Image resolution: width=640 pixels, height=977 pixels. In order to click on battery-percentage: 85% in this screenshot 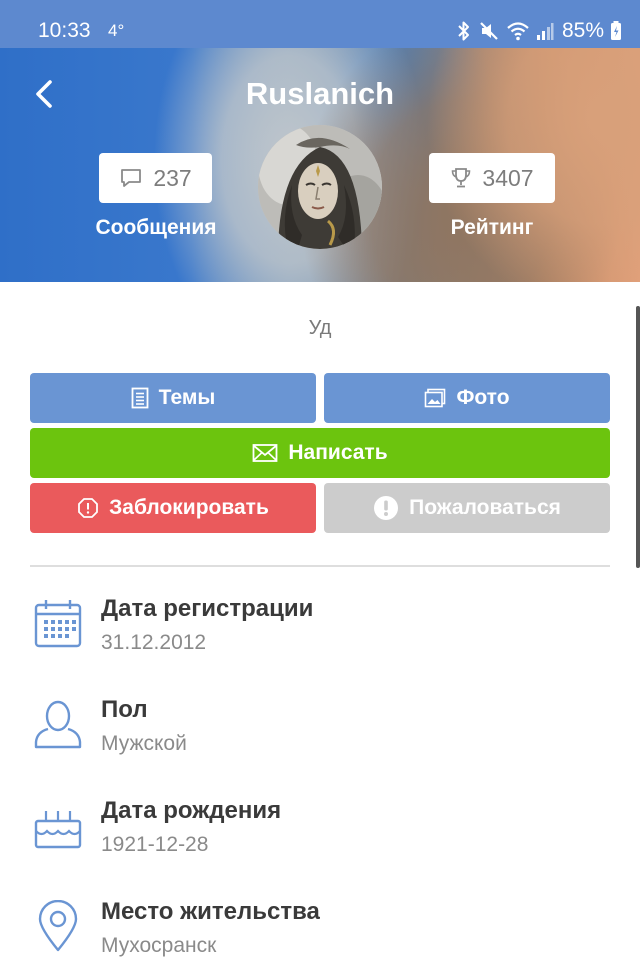, I will do `click(582, 30)`.